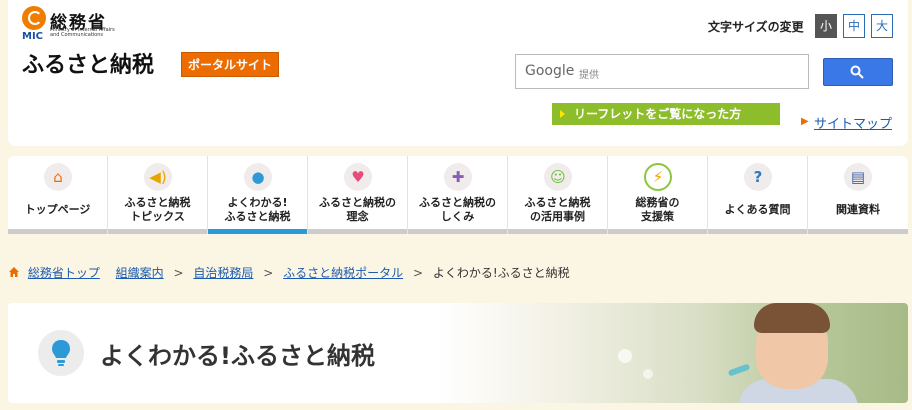 Image resolution: width=912 pixels, height=410 pixels. I want to click on nav-item-mechanism: ✚ ふるさと納税の しくみ, so click(458, 195).